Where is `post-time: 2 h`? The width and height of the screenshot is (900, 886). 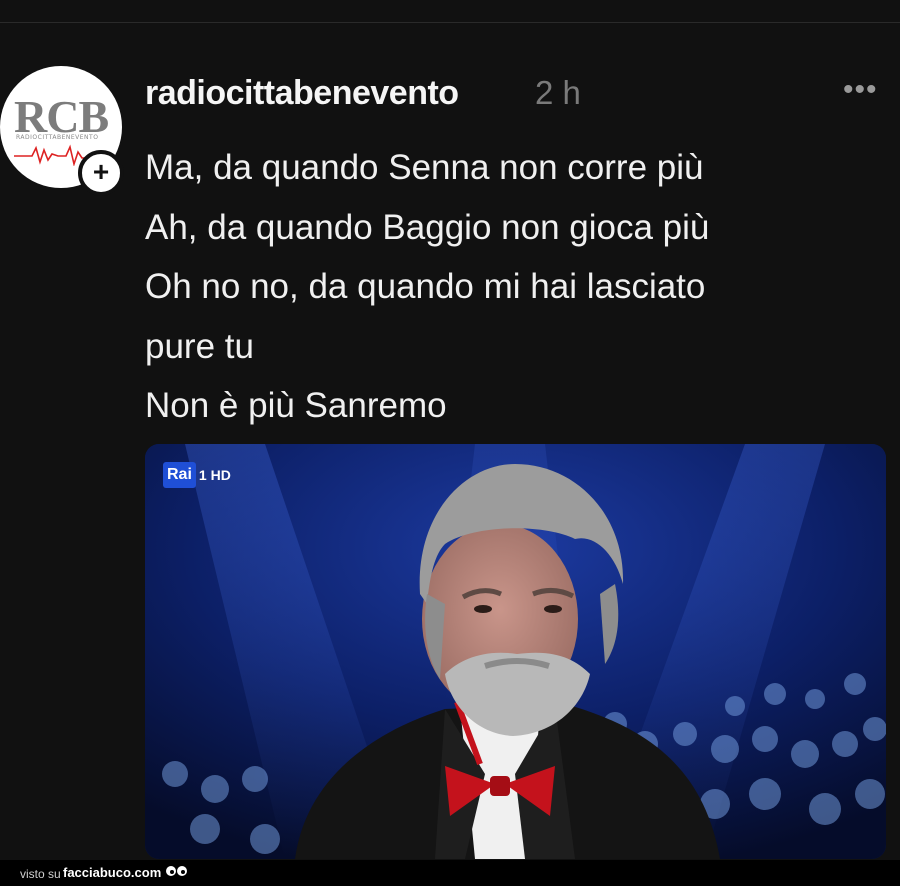 post-time: 2 h is located at coordinates (558, 92).